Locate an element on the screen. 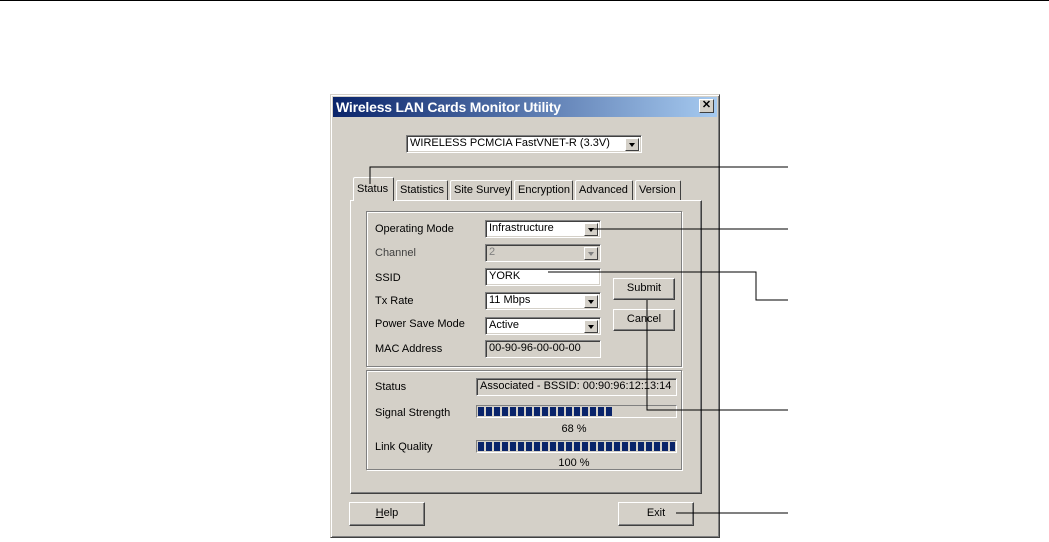 The image size is (1049, 542). operating-mode-label: Operating Mode is located at coordinates (414, 229).